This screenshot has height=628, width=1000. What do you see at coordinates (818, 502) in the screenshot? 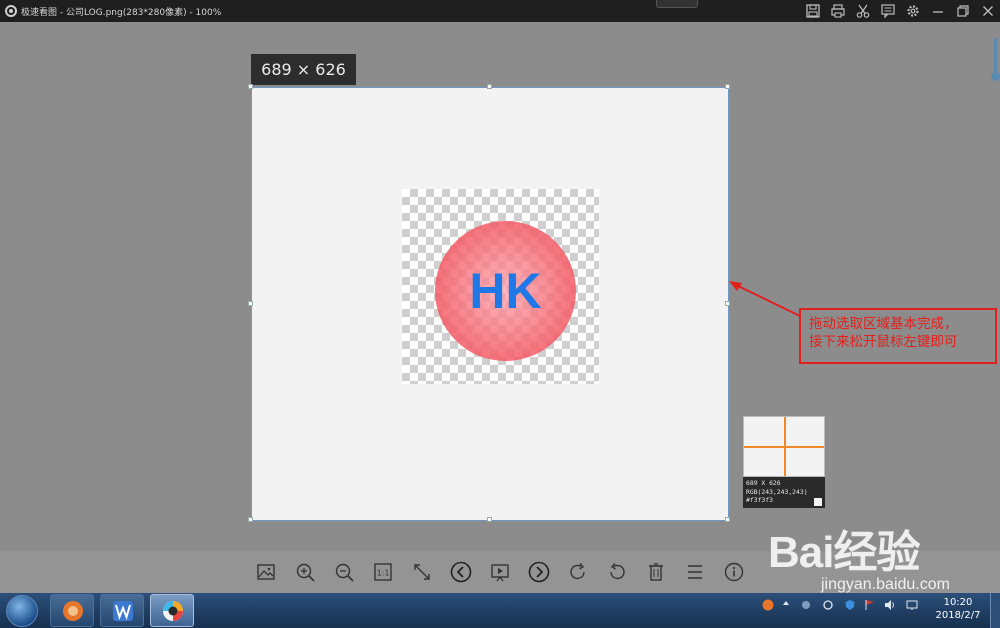
I see `color-swatch` at bounding box center [818, 502].